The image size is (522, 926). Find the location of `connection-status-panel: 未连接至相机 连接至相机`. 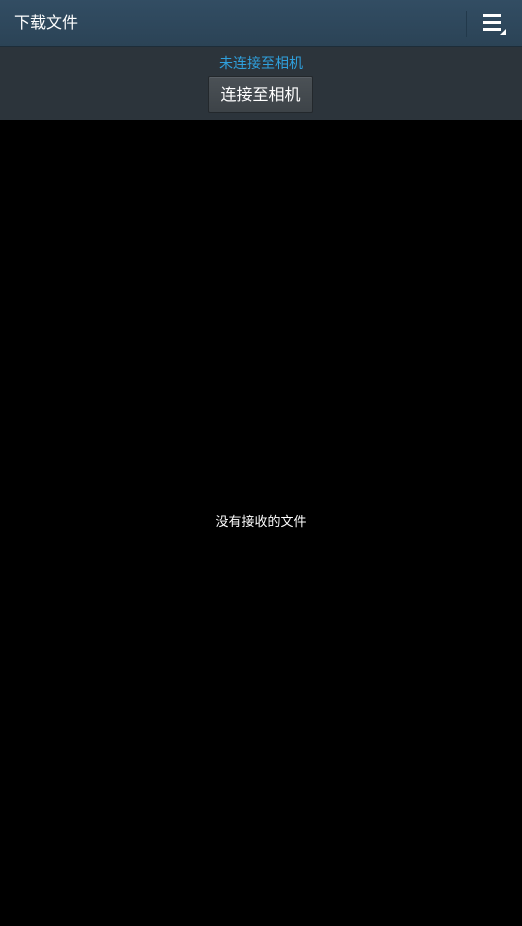

connection-status-panel: 未连接至相机 连接至相机 is located at coordinates (261, 83).